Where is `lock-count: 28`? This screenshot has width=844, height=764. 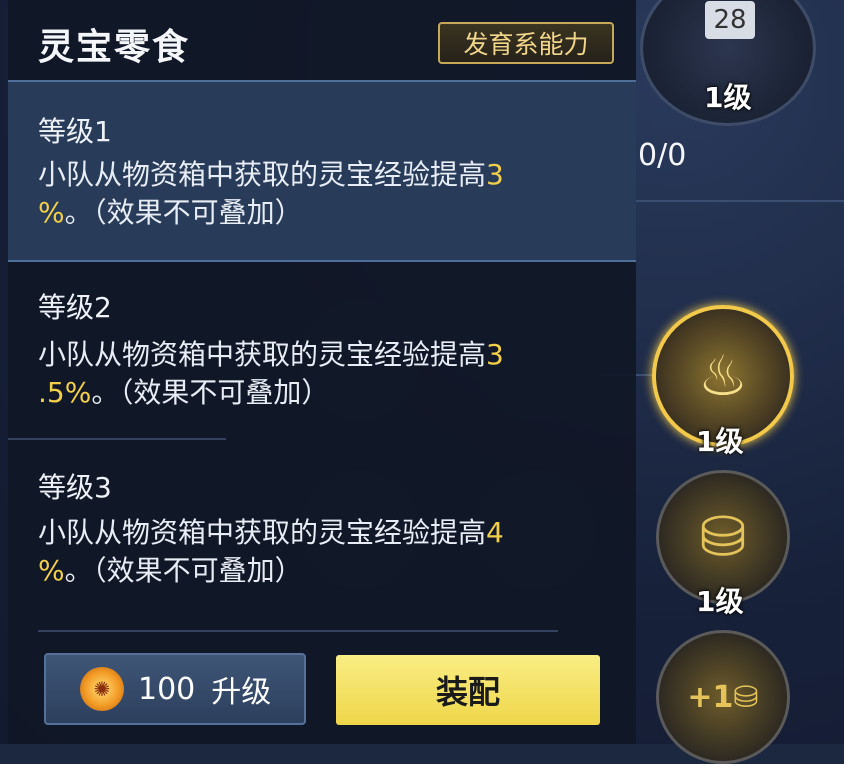 lock-count: 28 is located at coordinates (730, 20).